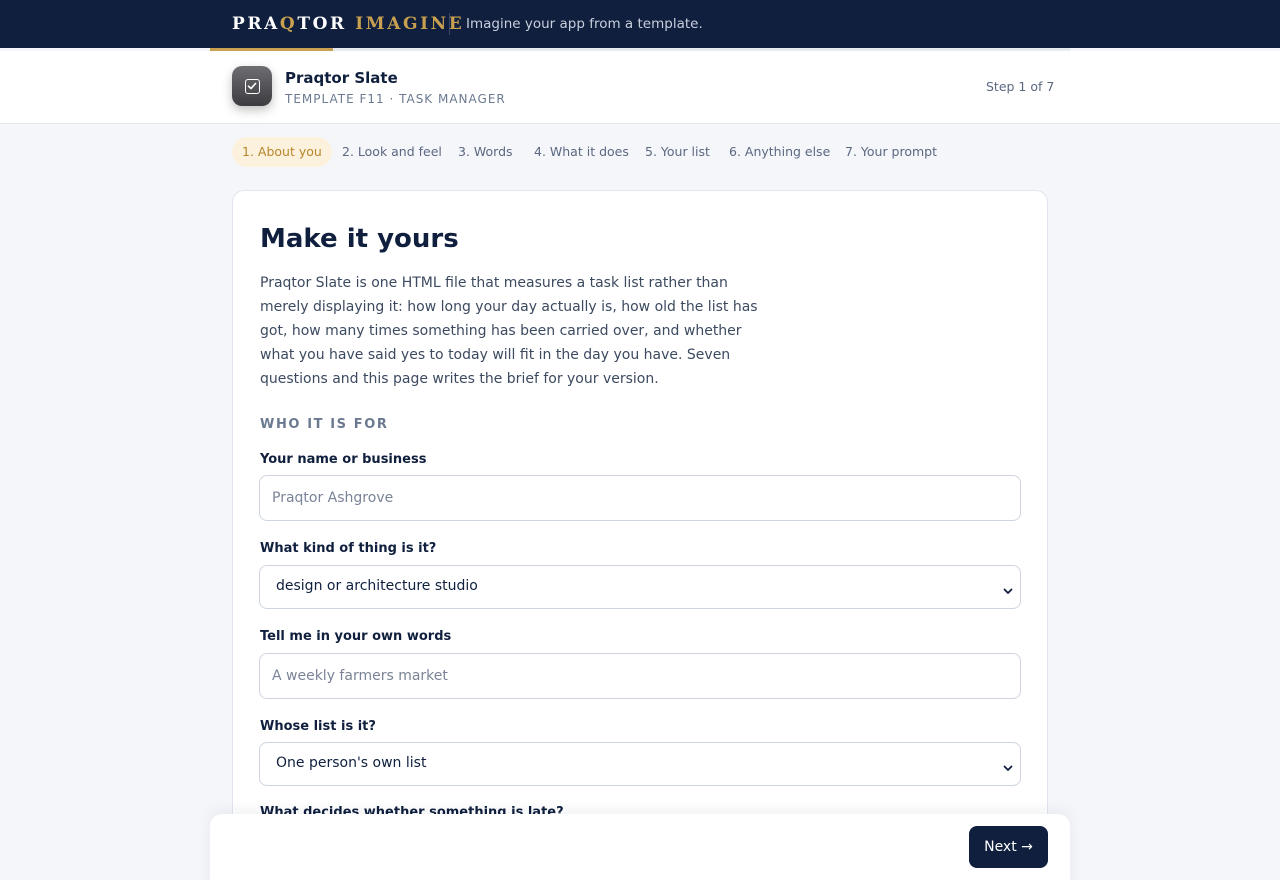 Image resolution: width=1280 pixels, height=880 pixels. I want to click on app-subtitle: TEMPLATE F11 · TASK MANAGER, so click(395, 99).